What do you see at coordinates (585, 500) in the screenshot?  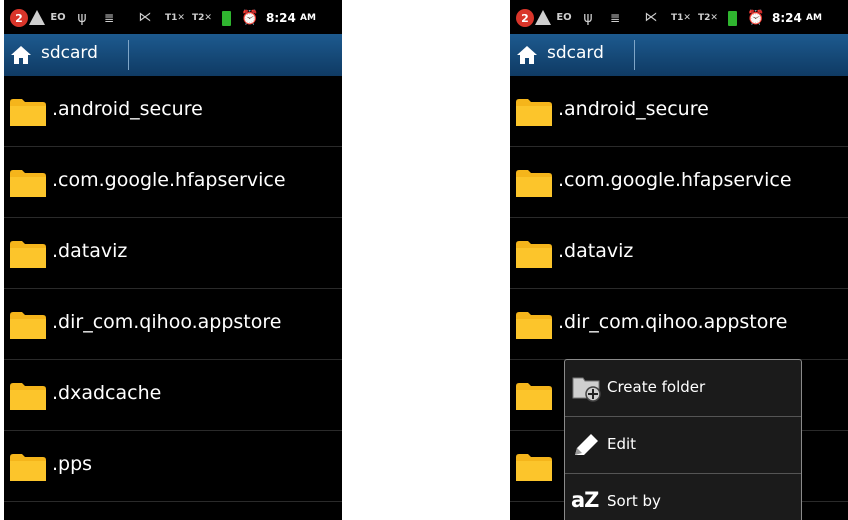 I see `az-sort-icon: aZ` at bounding box center [585, 500].